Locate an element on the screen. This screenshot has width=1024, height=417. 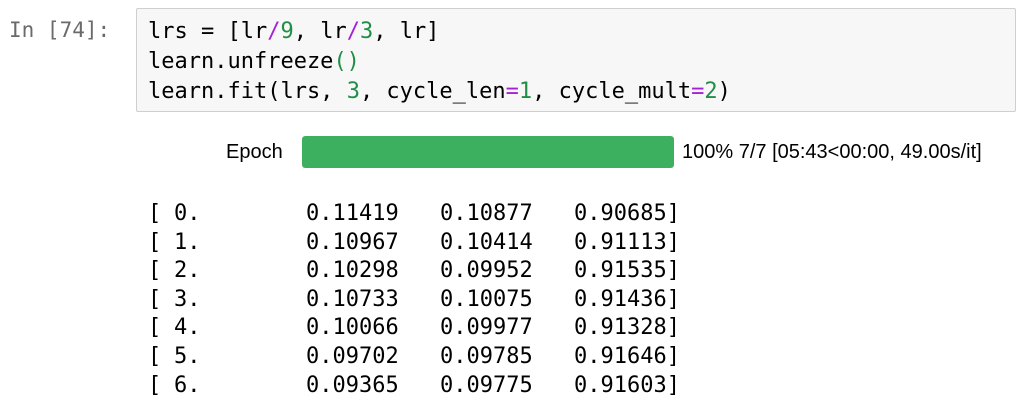
progress-row: Epoch 100% 7/7 [05:43<00:00, 49.00s/it] is located at coordinates (512, 153).